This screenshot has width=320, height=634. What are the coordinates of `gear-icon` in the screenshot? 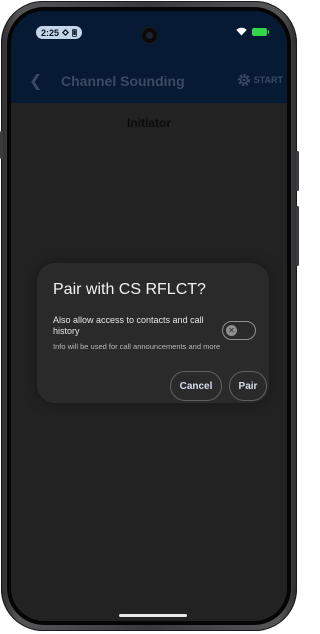 It's located at (243, 80).